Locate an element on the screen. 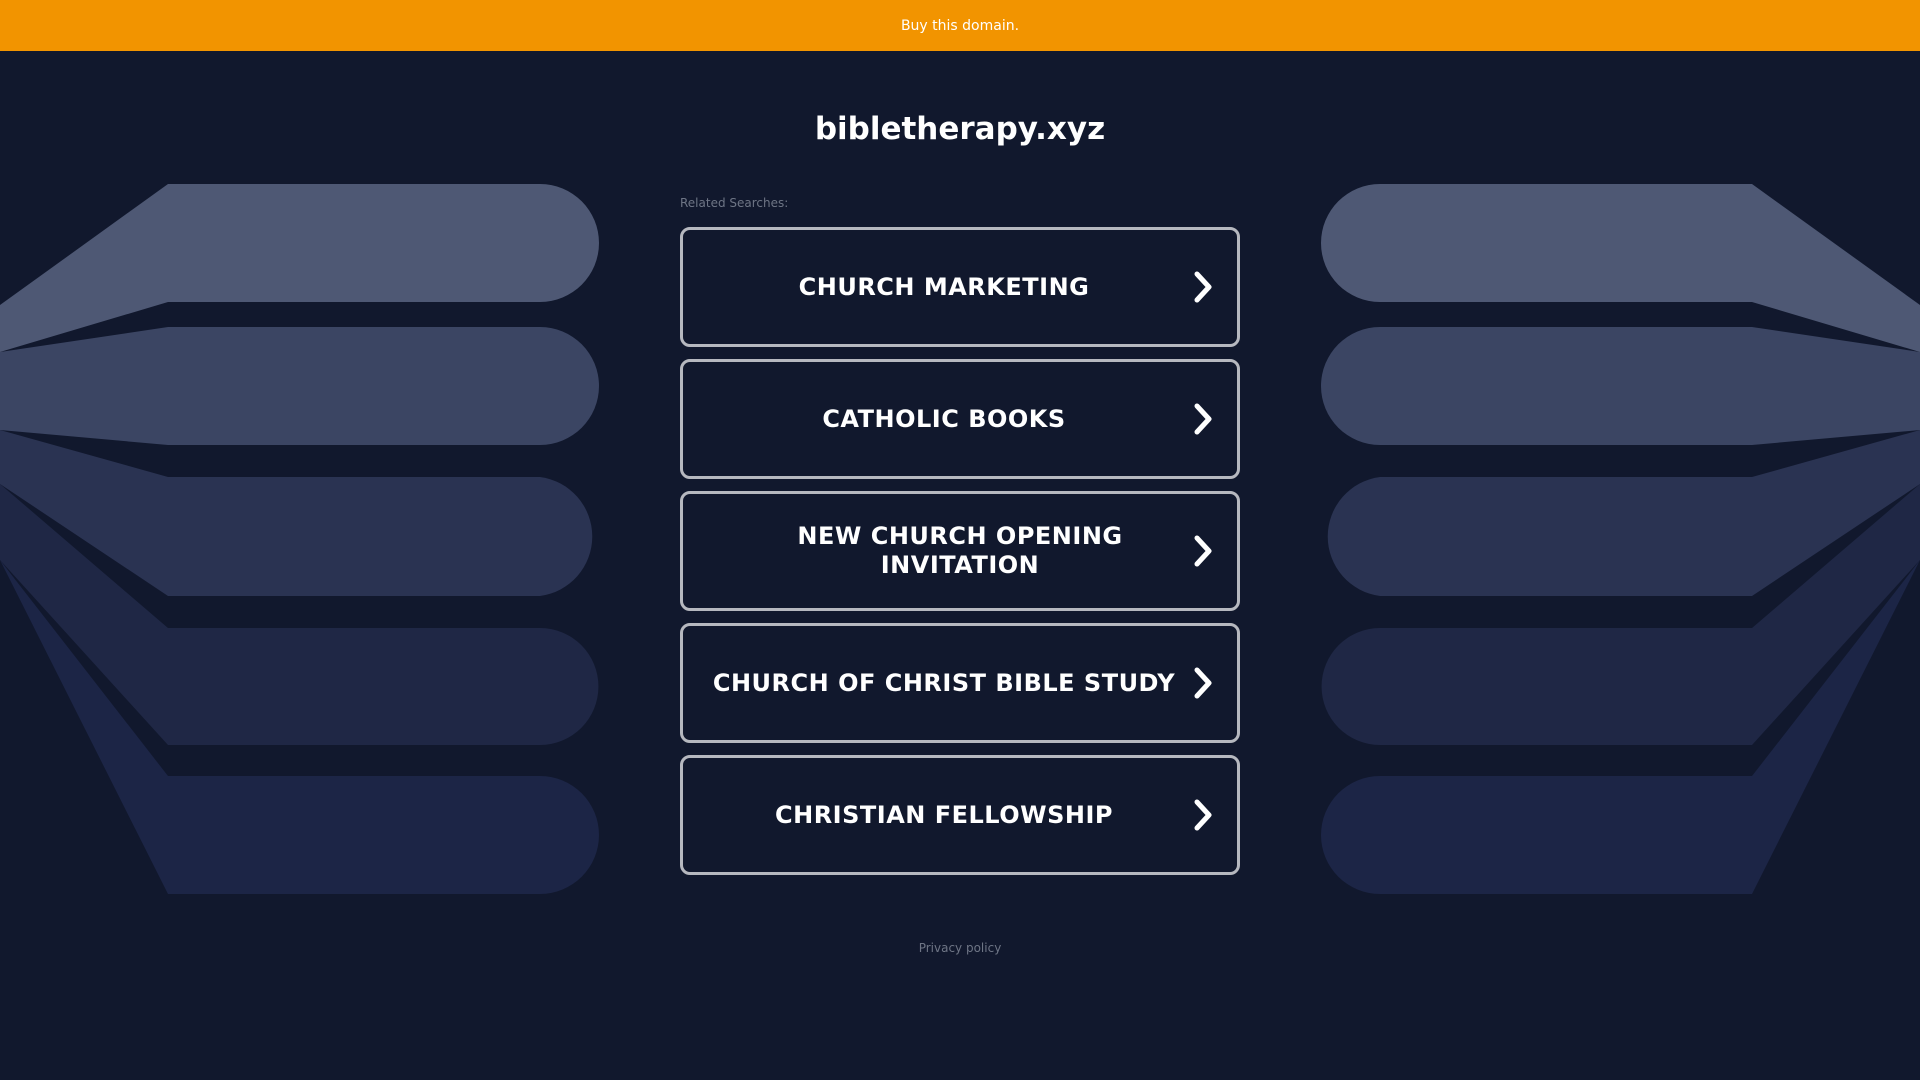 The image size is (1920, 1080). buy-domain-banner: Buy this domain. is located at coordinates (960, 25).